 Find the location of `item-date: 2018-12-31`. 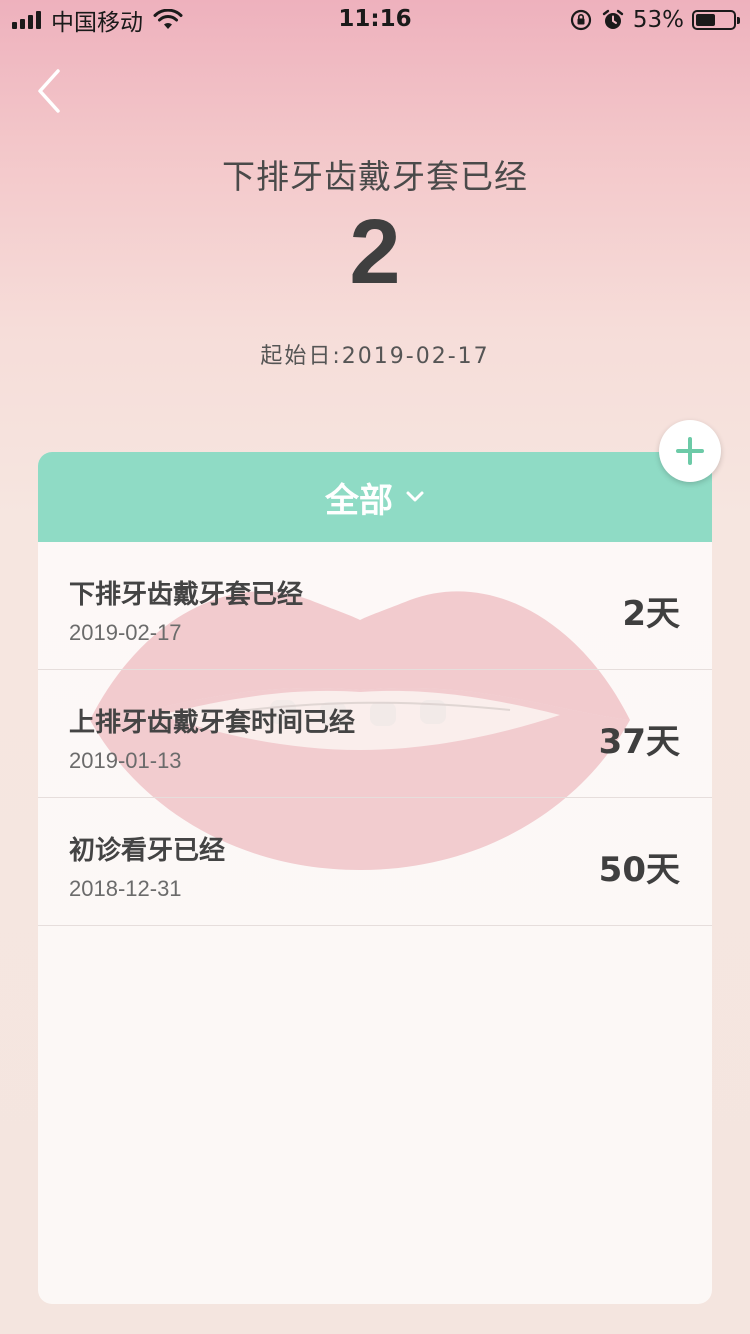

item-date: 2018-12-31 is located at coordinates (125, 888).